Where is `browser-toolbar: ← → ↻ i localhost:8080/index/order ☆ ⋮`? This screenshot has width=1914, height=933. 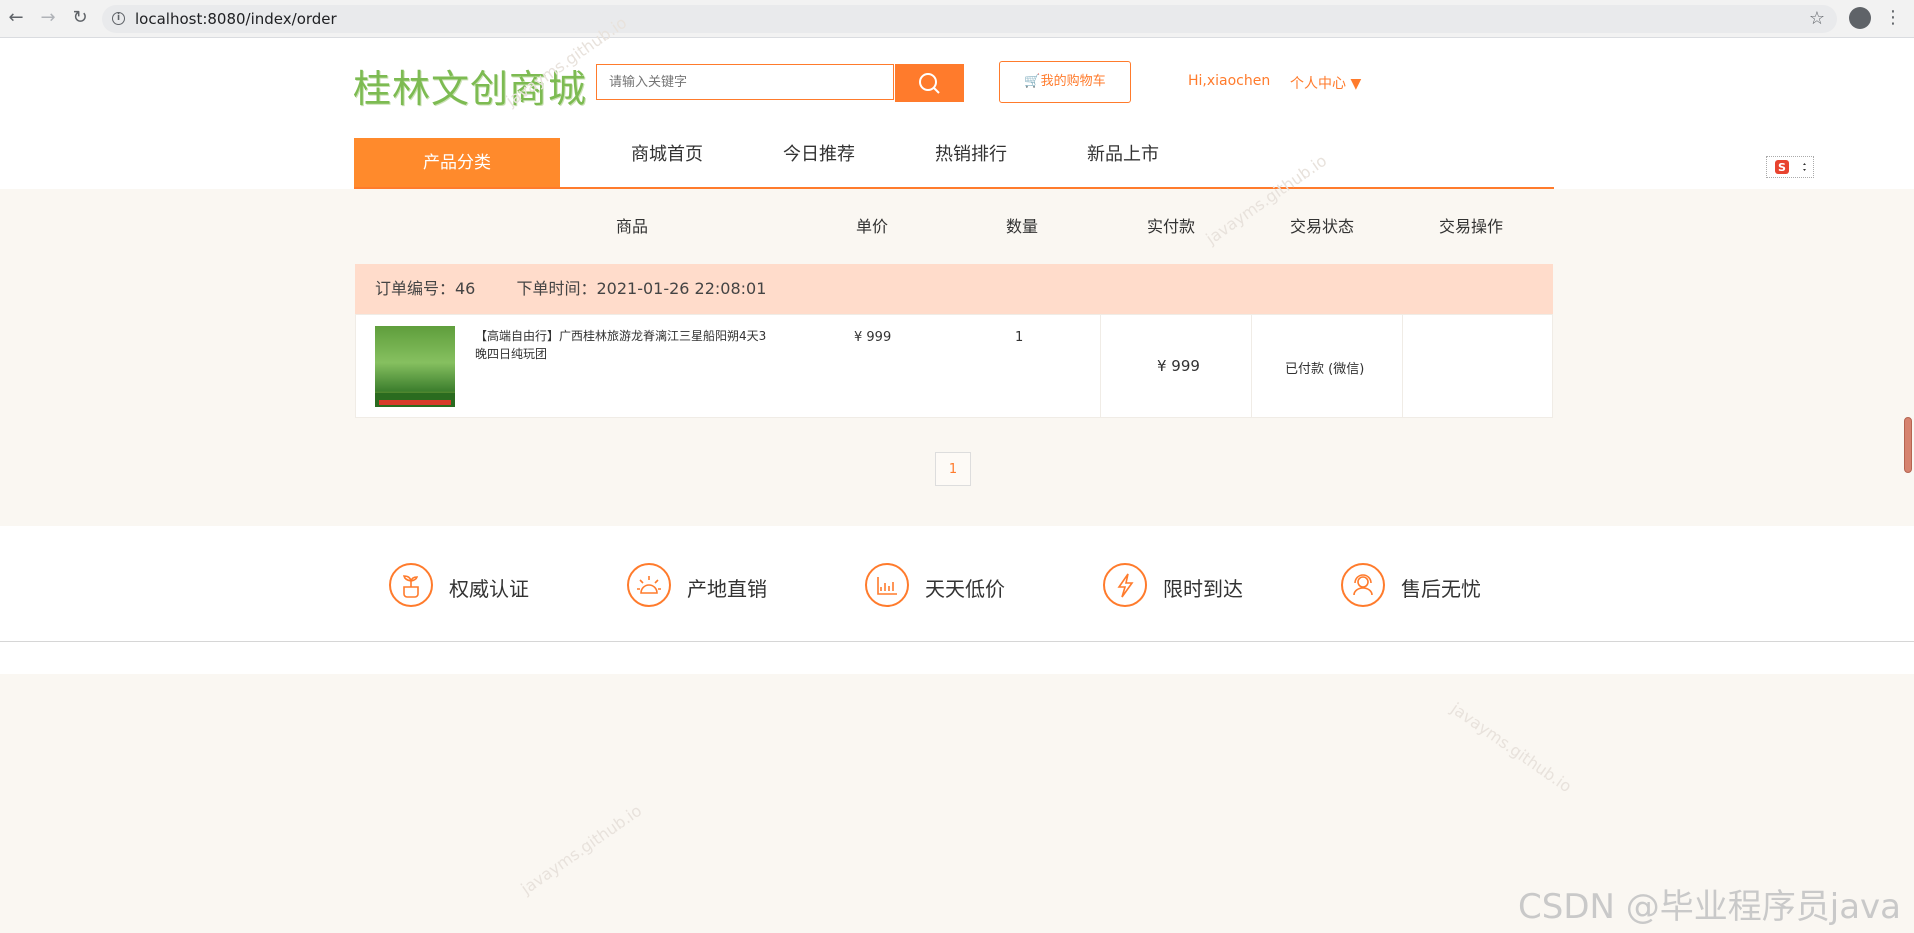
browser-toolbar: ← → ↻ i localhost:8080/index/order ☆ ⋮ is located at coordinates (957, 19).